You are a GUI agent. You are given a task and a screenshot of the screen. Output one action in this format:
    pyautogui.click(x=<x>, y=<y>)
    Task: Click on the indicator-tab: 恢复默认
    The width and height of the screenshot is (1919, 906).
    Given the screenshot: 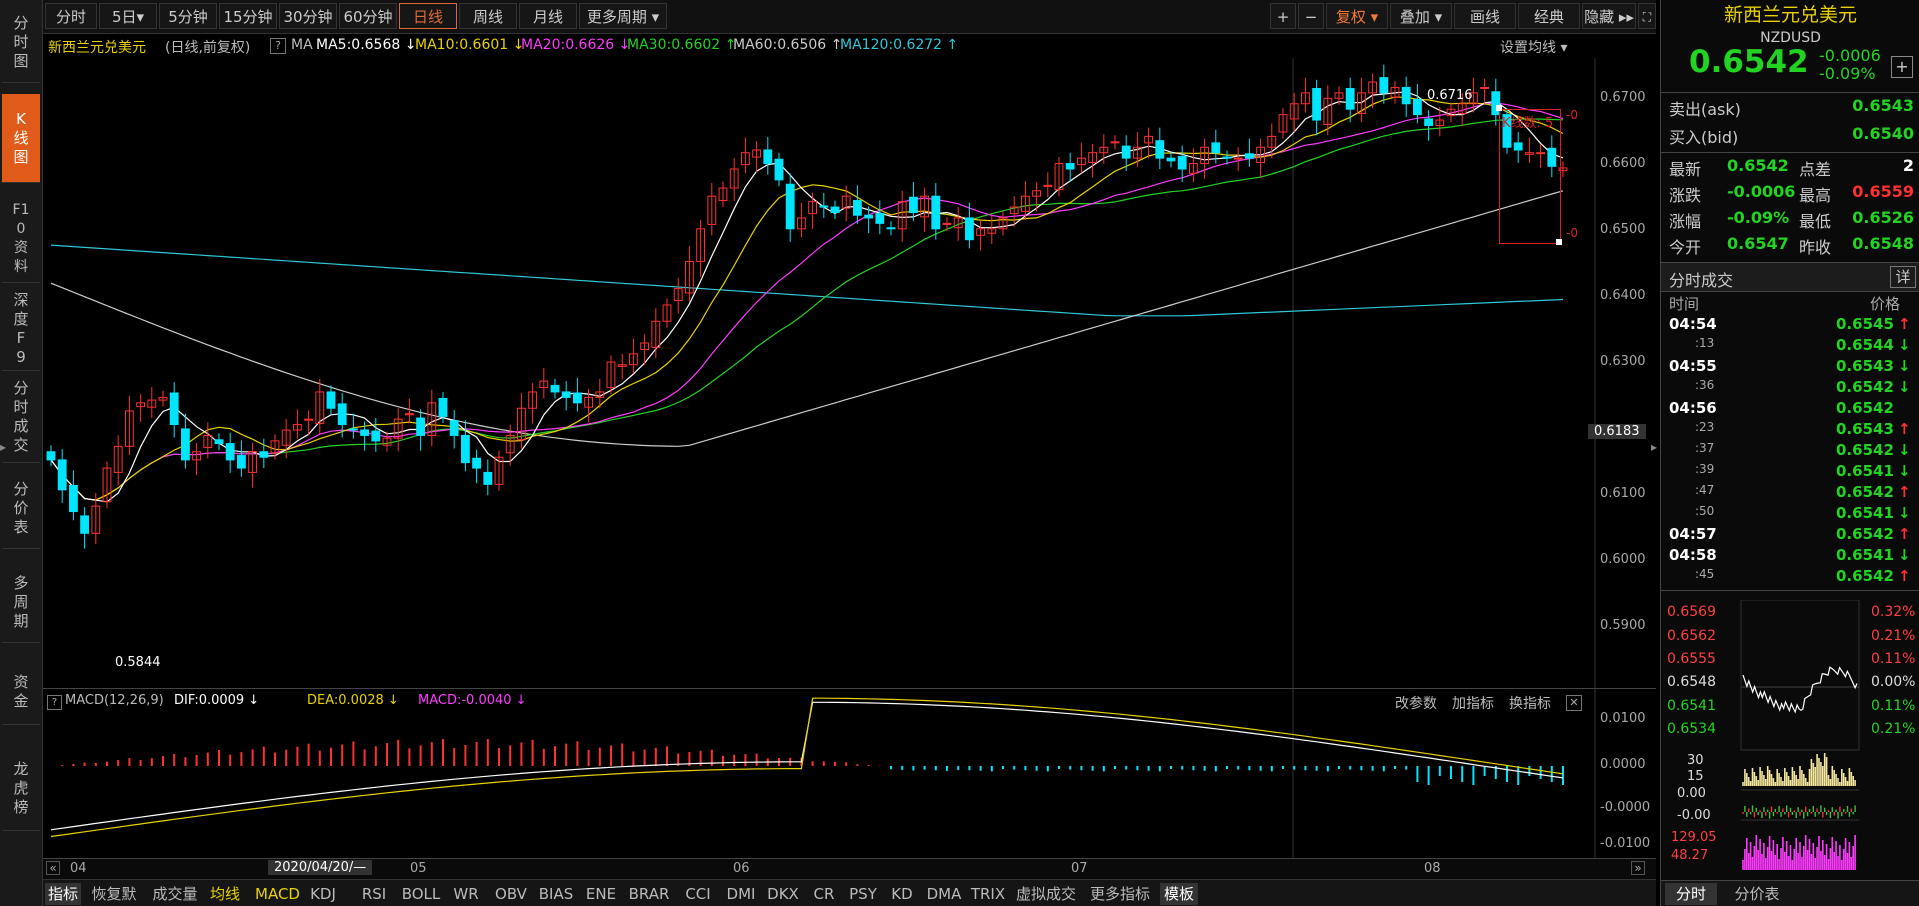 What is the action you would take?
    pyautogui.click(x=114, y=894)
    